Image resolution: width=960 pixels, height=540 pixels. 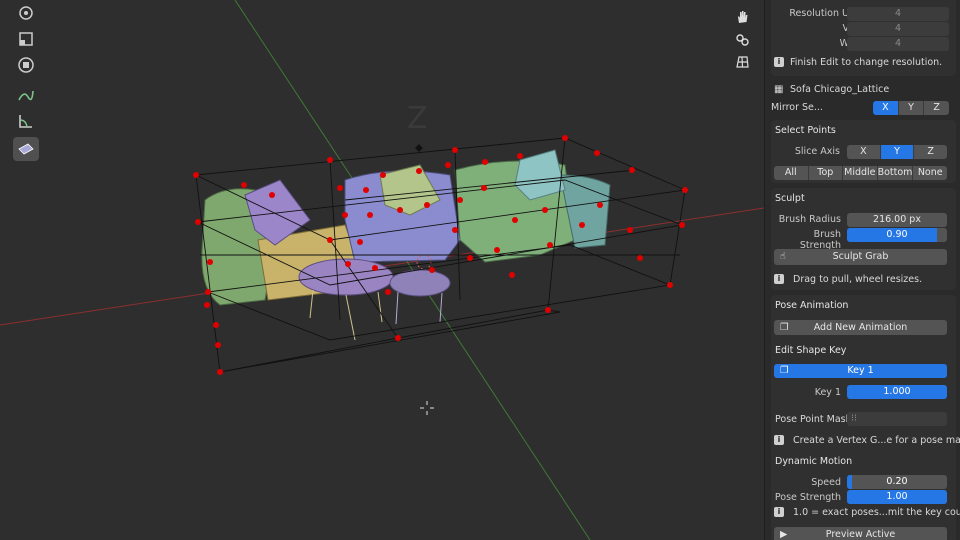 I want to click on speed-slider: 0.20, so click(x=897, y=482).